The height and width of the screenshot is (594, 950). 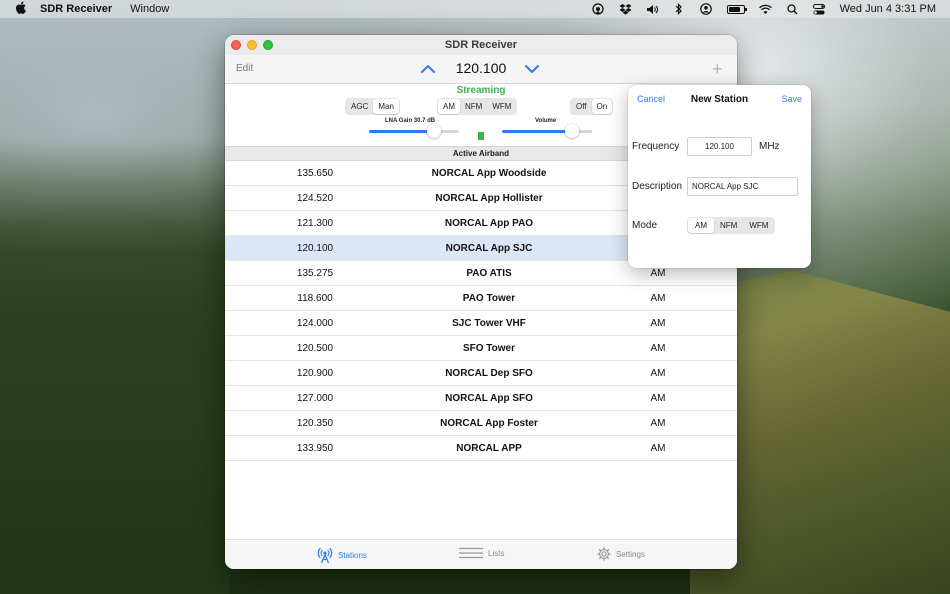 What do you see at coordinates (359, 106) in the screenshot?
I see `gain-mode-agc: AGC` at bounding box center [359, 106].